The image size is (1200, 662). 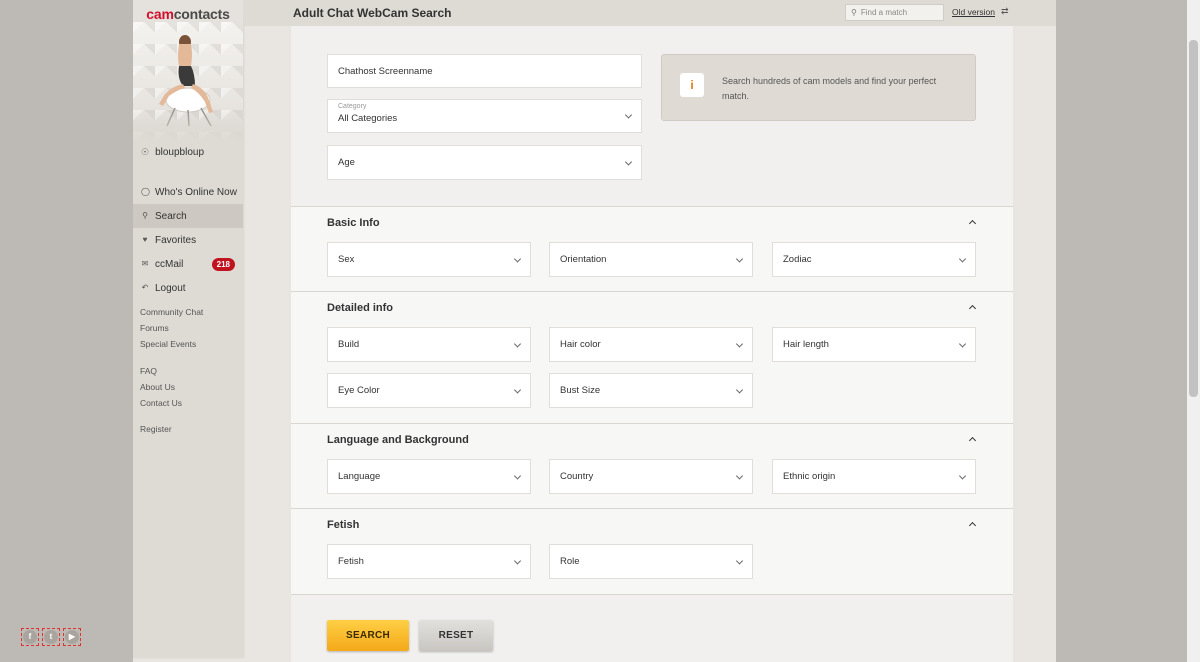 What do you see at coordinates (429, 561) in the screenshot?
I see `fetish-select: Fetish` at bounding box center [429, 561].